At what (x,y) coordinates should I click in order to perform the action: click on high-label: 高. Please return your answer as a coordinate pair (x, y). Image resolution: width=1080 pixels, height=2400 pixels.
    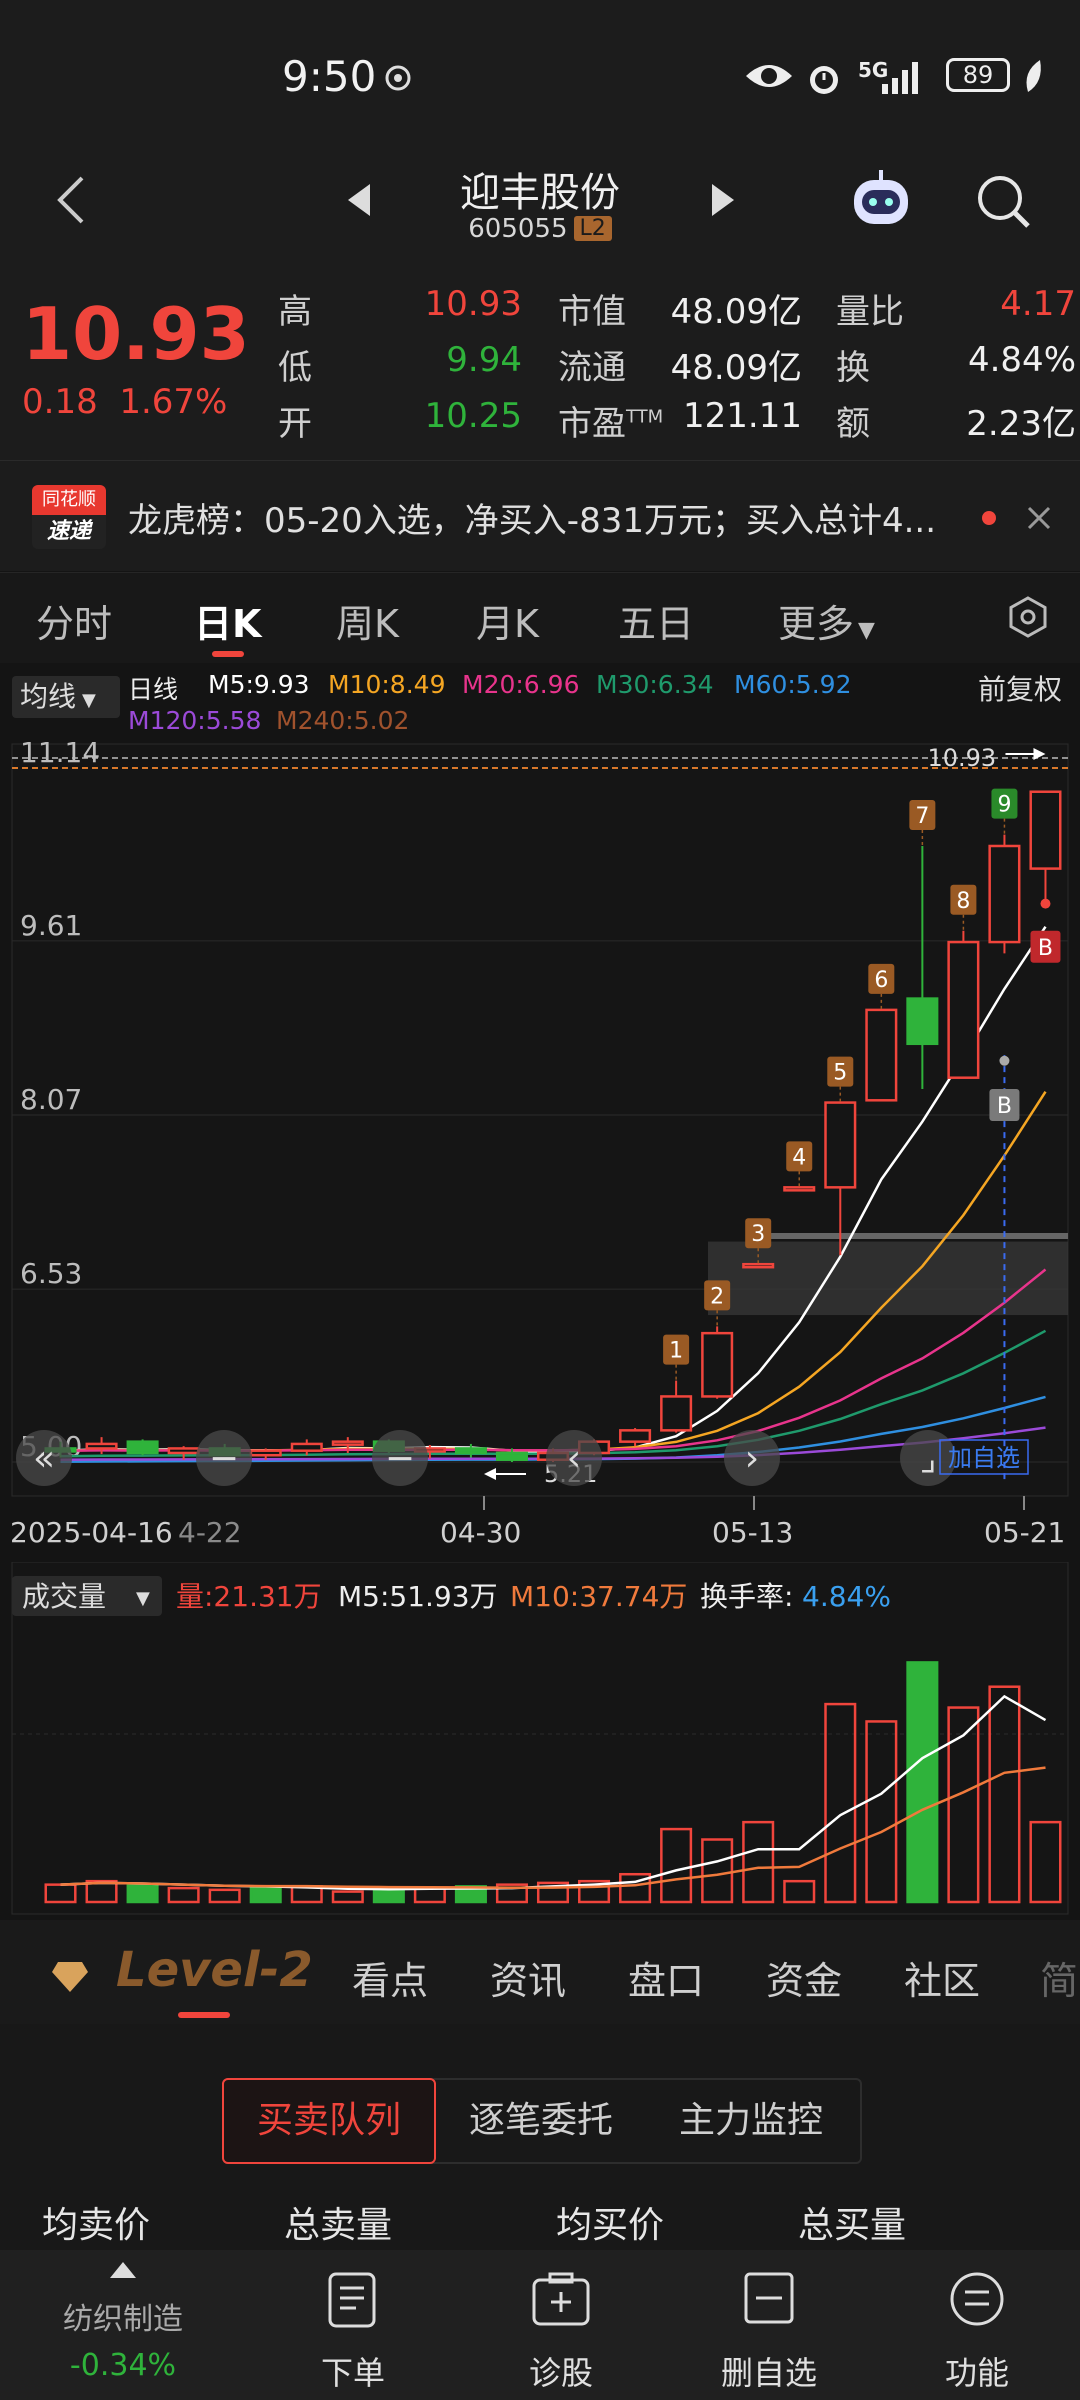
    Looking at the image, I should click on (295, 312).